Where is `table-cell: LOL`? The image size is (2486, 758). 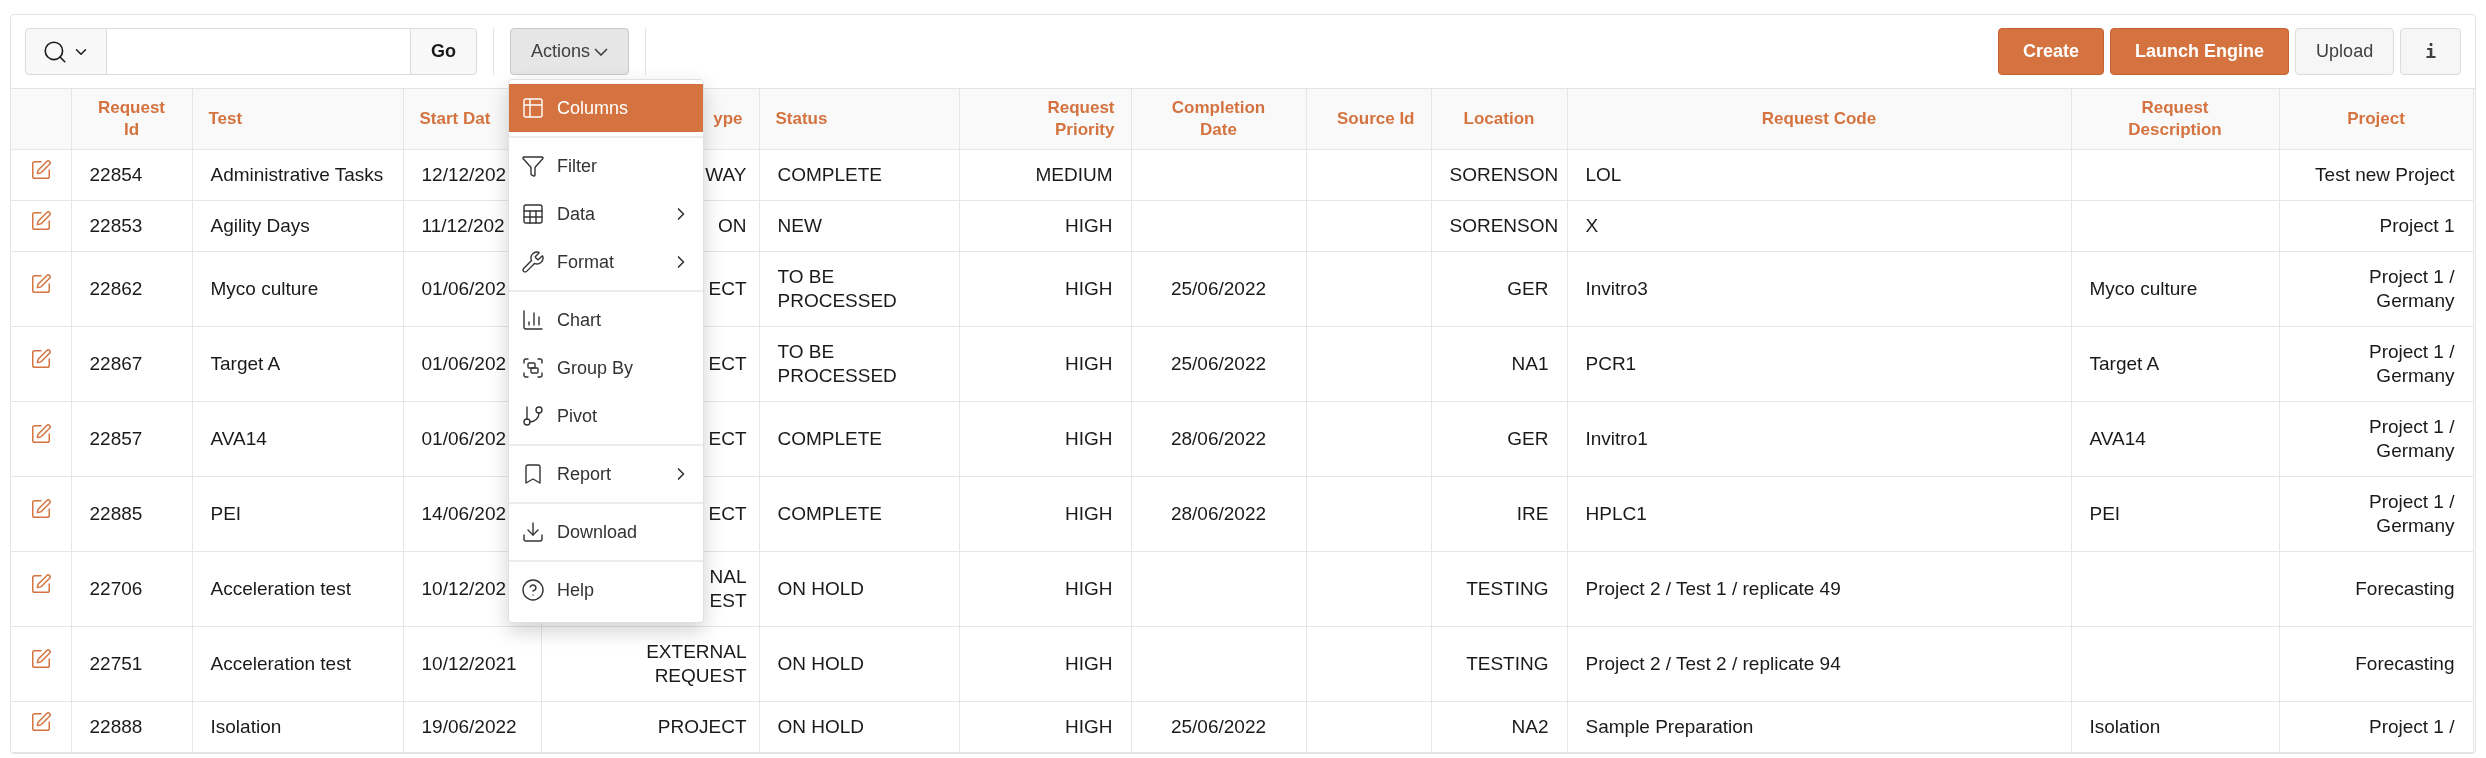
table-cell: LOL is located at coordinates (1603, 174).